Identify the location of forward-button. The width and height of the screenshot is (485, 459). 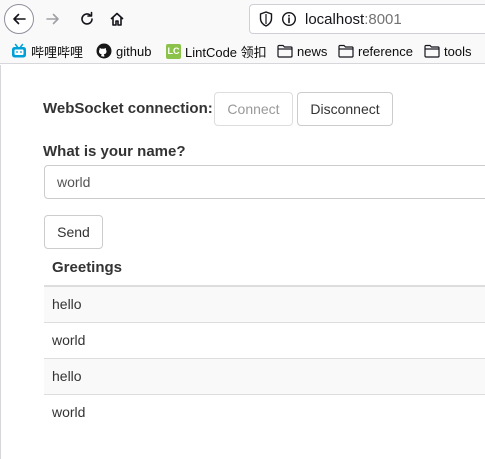
(53, 19).